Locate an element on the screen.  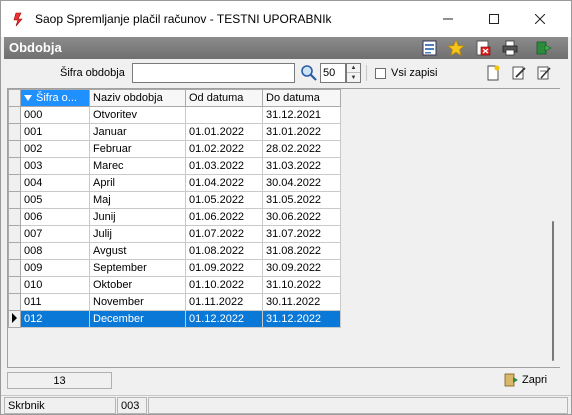
table-row: 010 Oktober 01.10.2022 31.10.2022 is located at coordinates (174, 285).